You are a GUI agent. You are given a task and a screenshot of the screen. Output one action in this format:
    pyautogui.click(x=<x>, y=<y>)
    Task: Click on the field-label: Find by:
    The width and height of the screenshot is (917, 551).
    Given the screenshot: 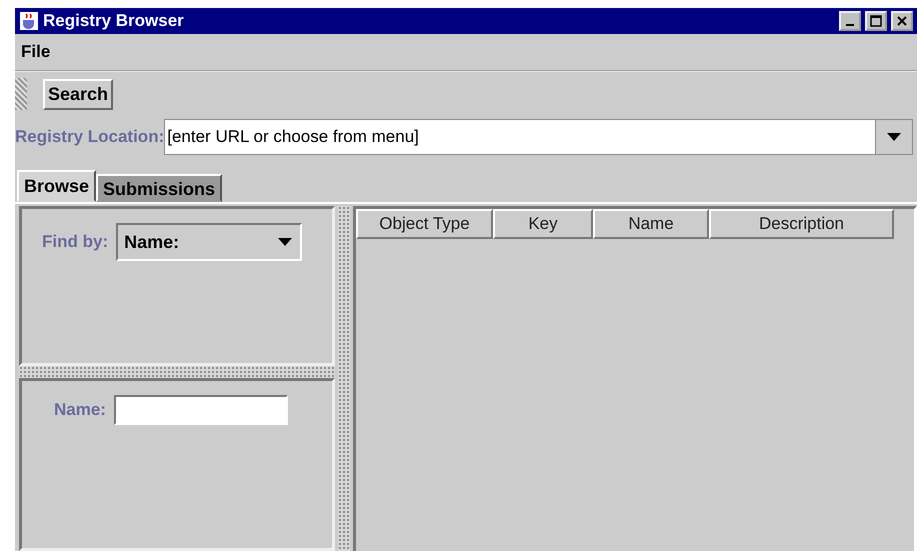 What is the action you would take?
    pyautogui.click(x=75, y=242)
    